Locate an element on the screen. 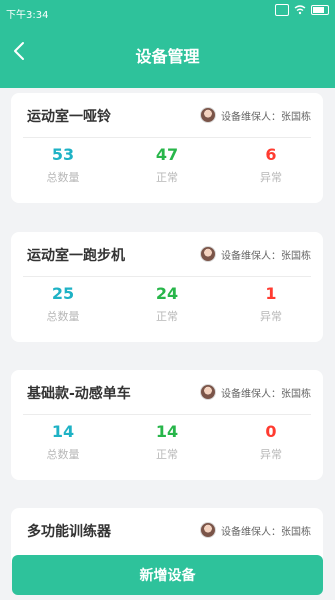 This screenshot has width=335, height=600. card-header: 多功能训练器 设备维保人：张国栋 is located at coordinates (167, 530).